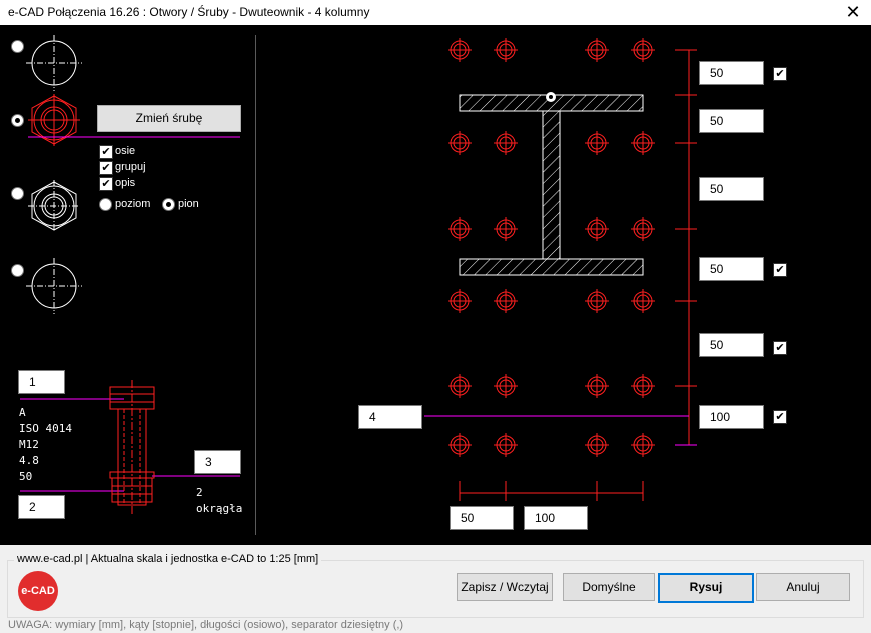 The width and height of the screenshot is (871, 633). I want to click on ecad-logo-icon: e-CAD, so click(38, 591).